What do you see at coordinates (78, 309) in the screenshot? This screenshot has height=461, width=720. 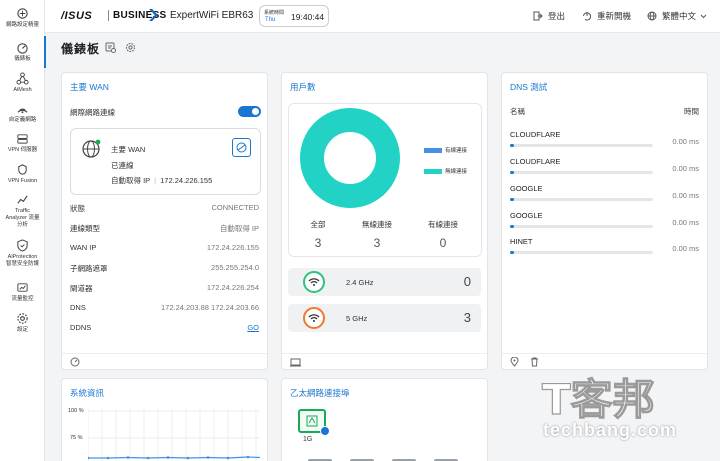 I see `wan-row-key: DNS` at bounding box center [78, 309].